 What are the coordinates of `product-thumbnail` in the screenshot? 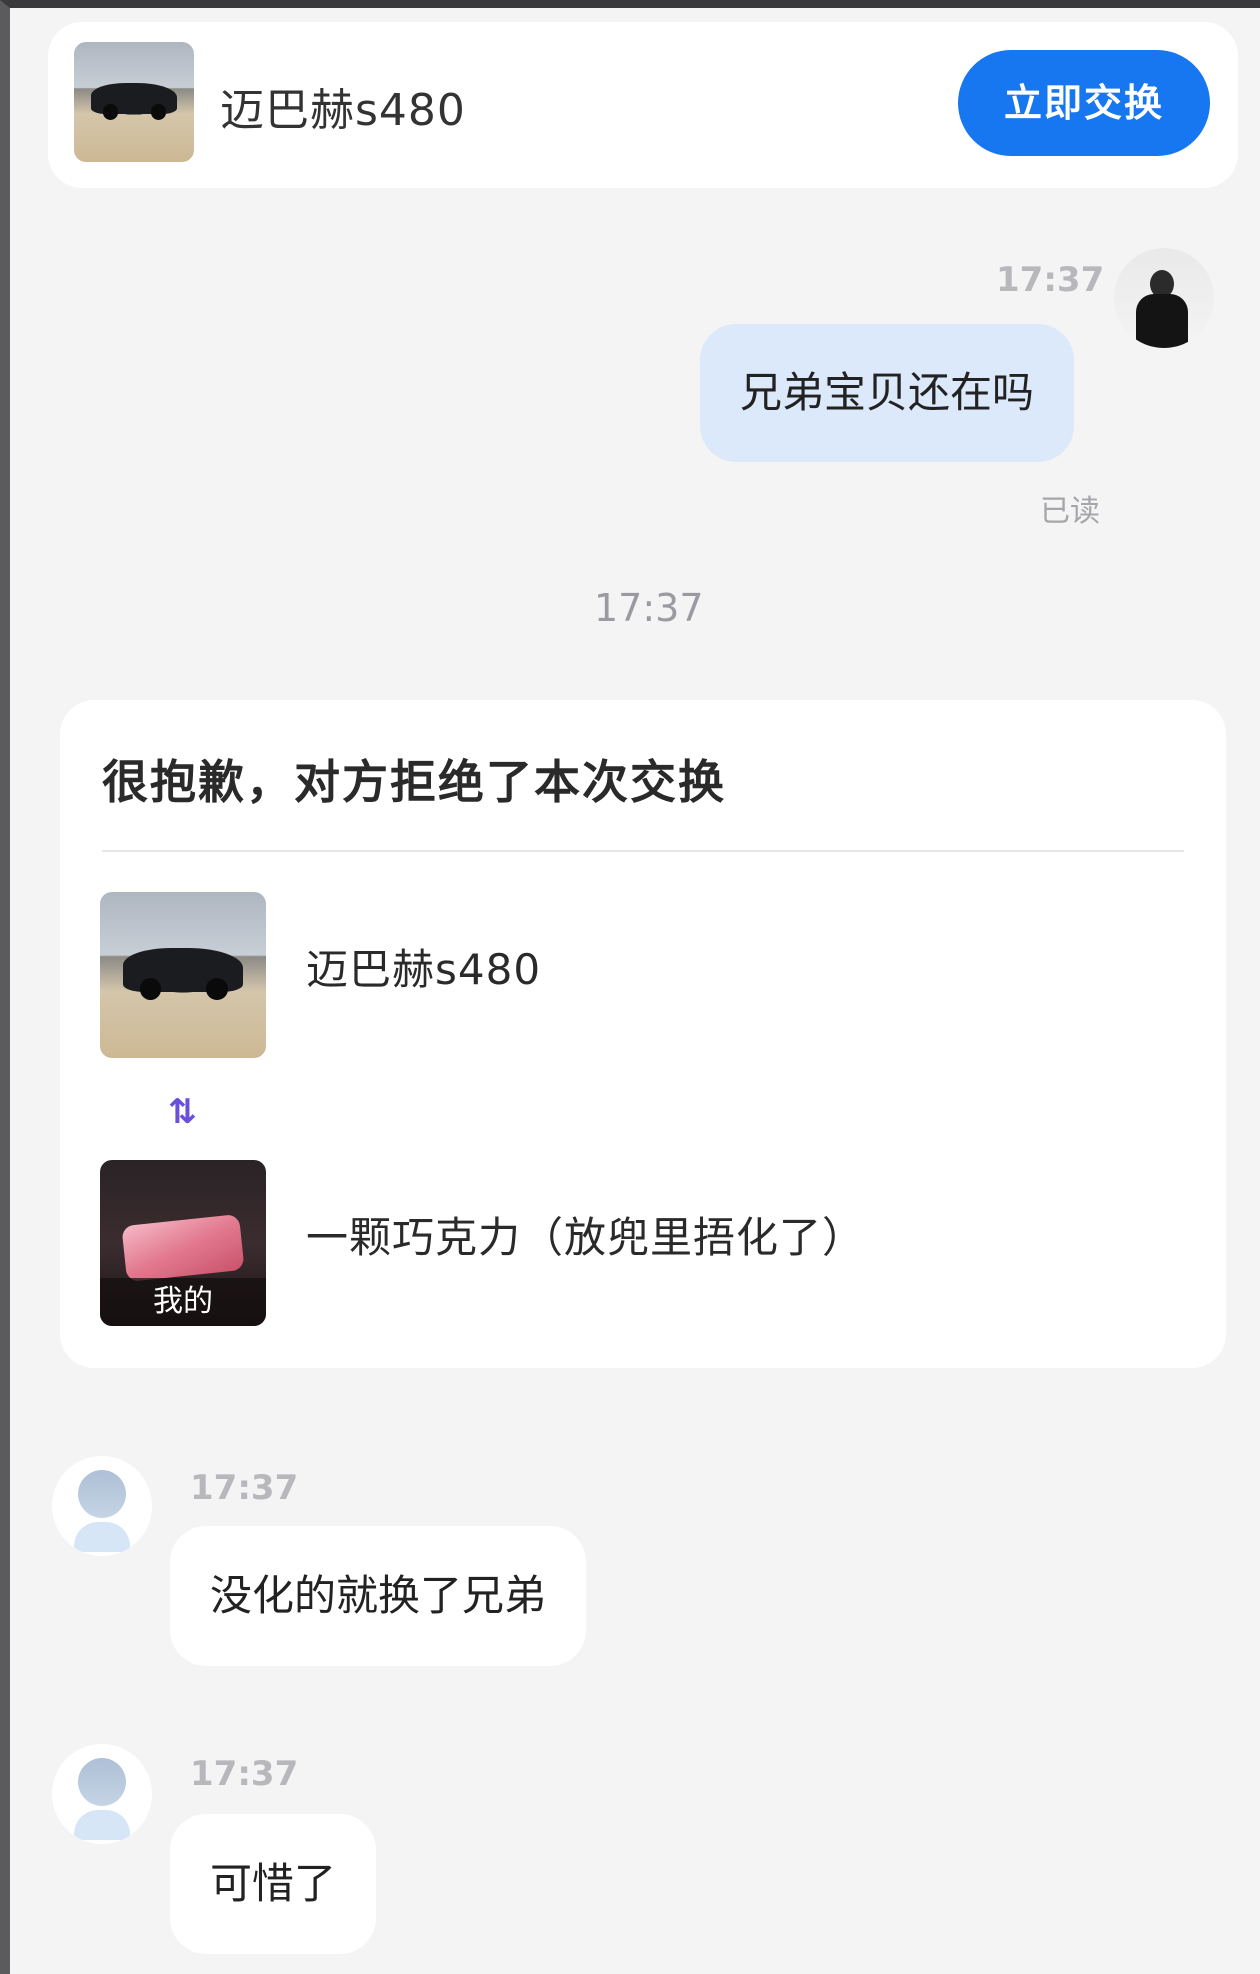 It's located at (134, 102).